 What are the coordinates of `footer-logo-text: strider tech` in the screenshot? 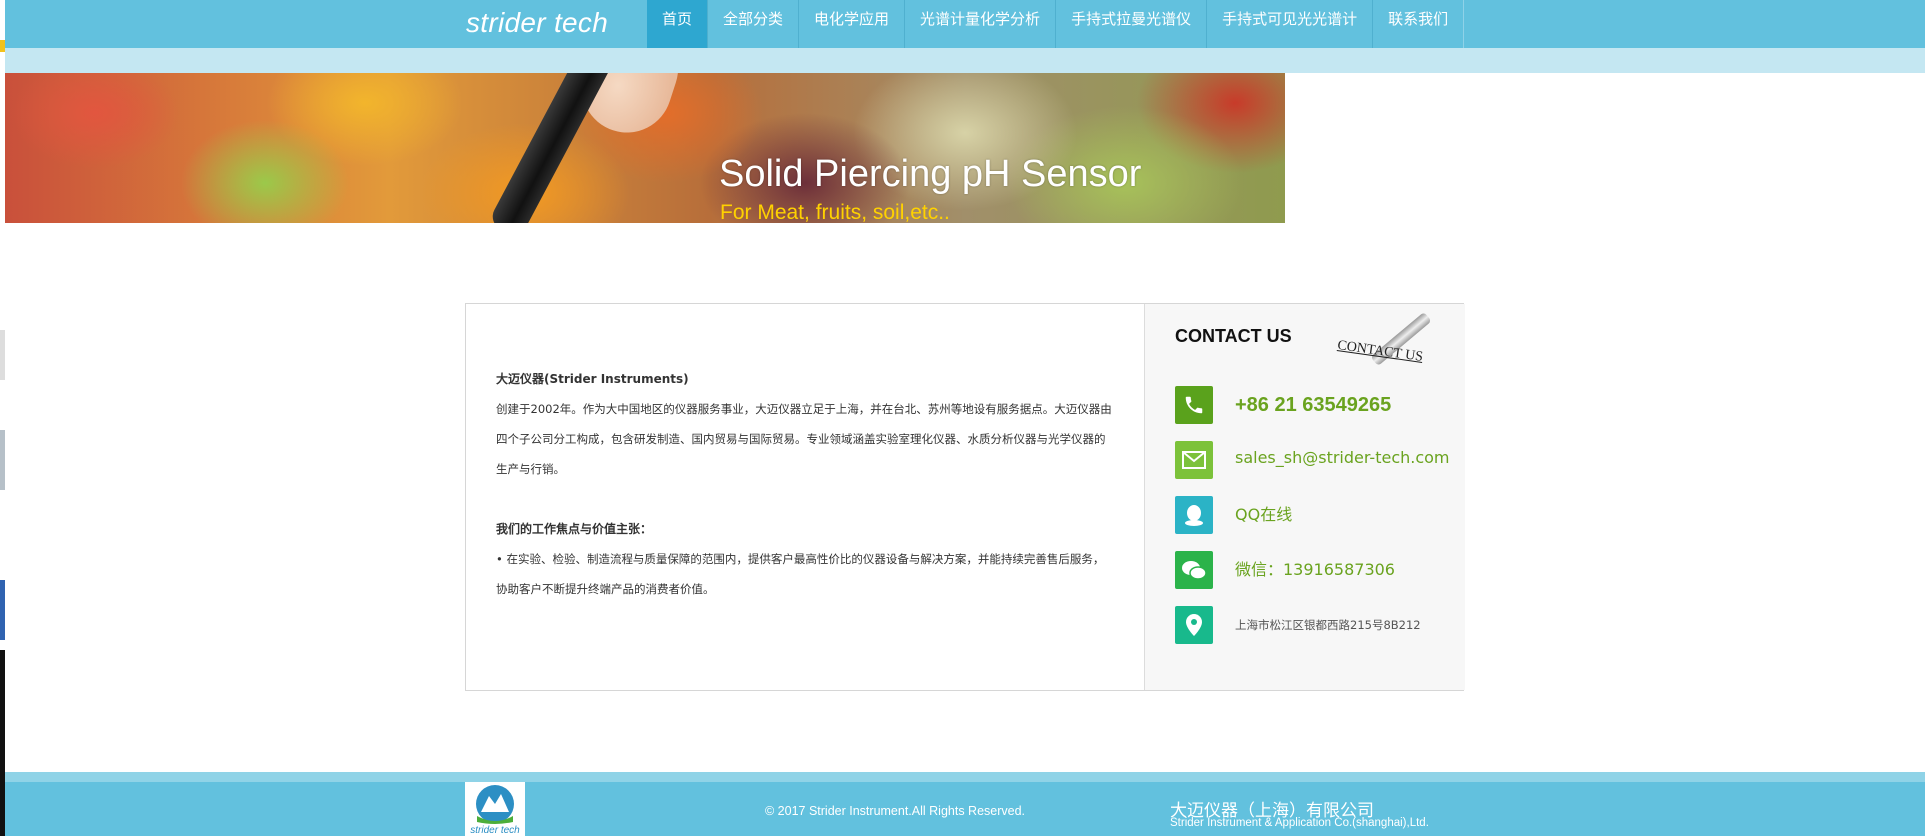 It's located at (495, 830).